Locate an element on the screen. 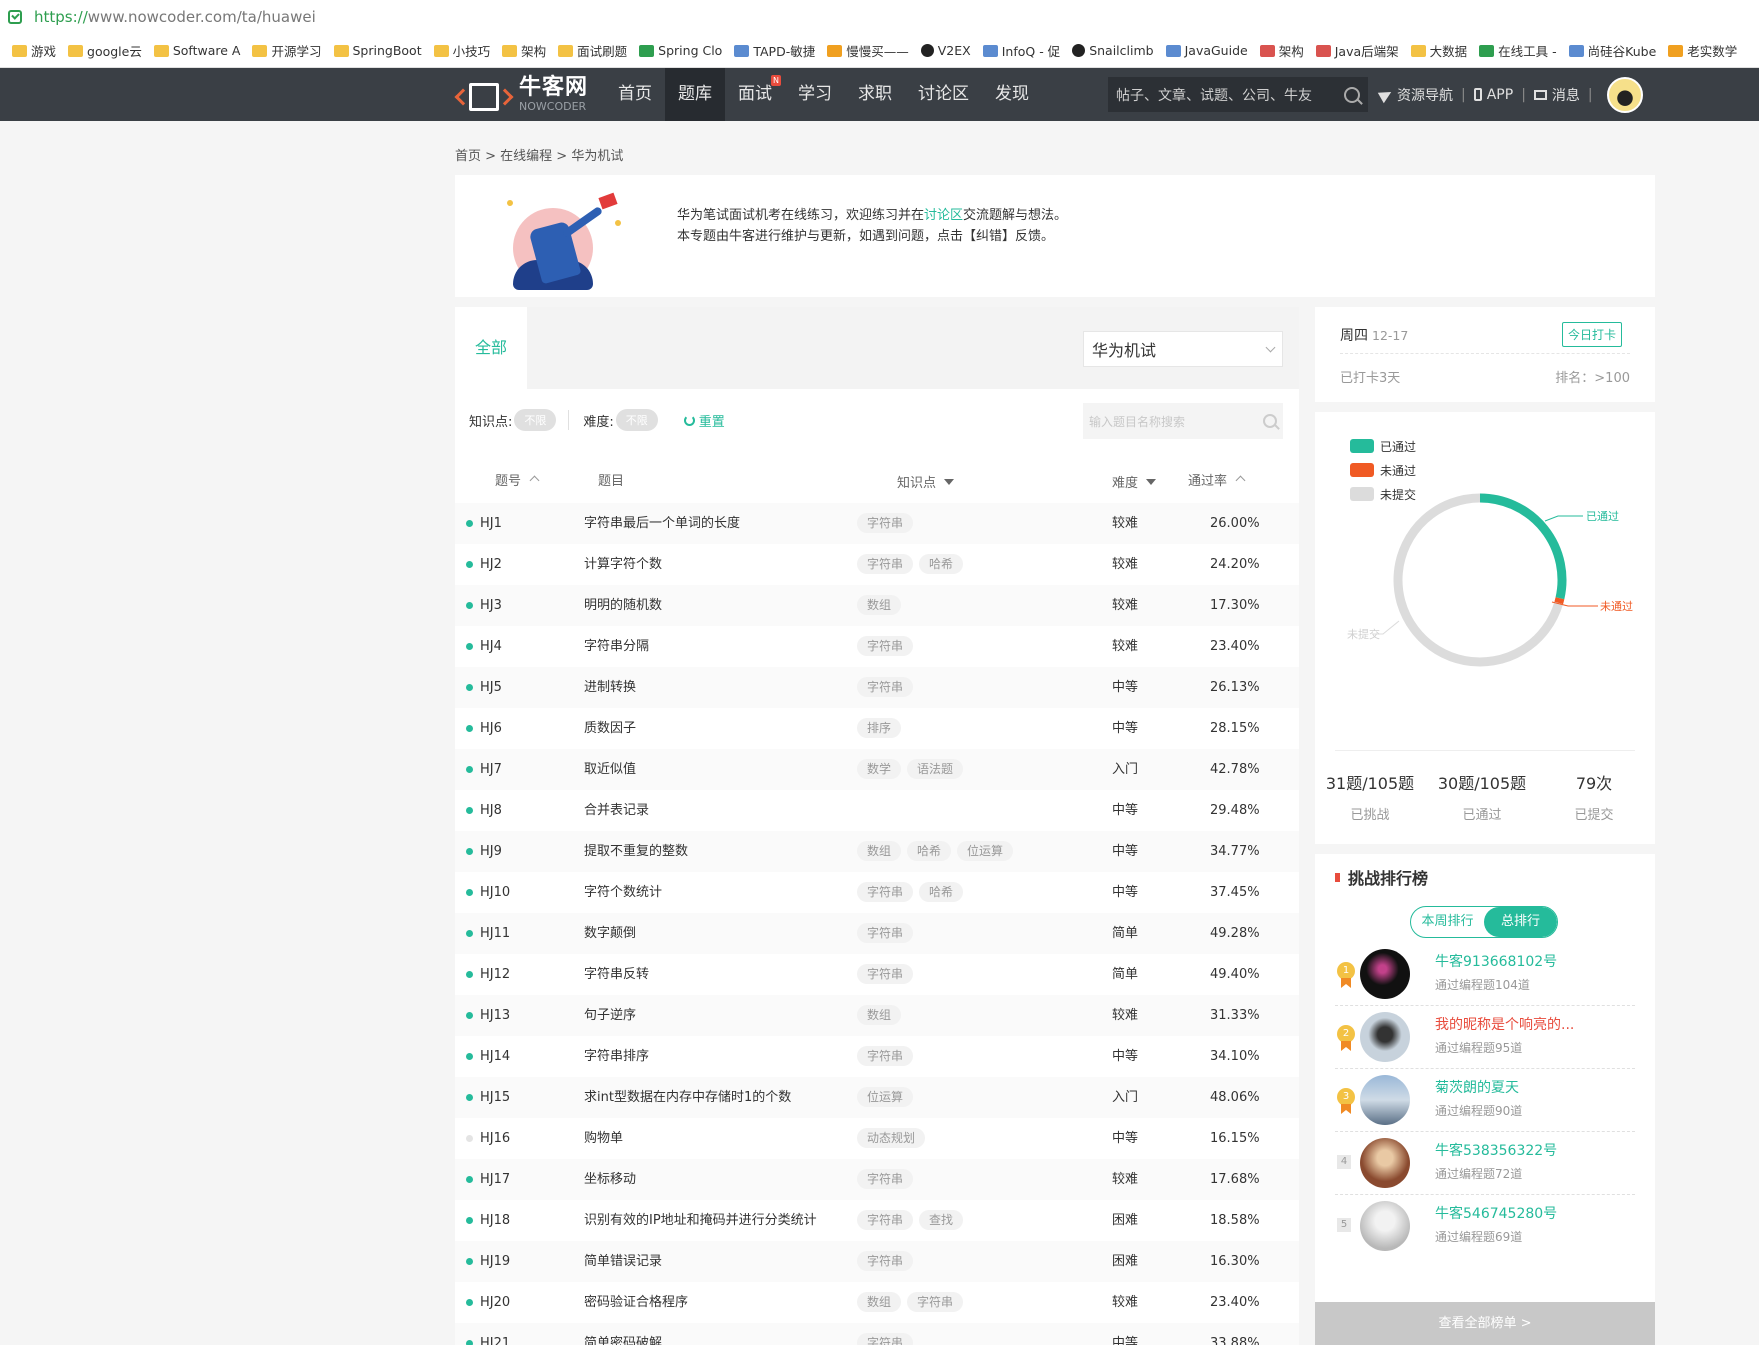 The width and height of the screenshot is (1759, 1345). bookmark-item: 架构 is located at coordinates (1281, 50).